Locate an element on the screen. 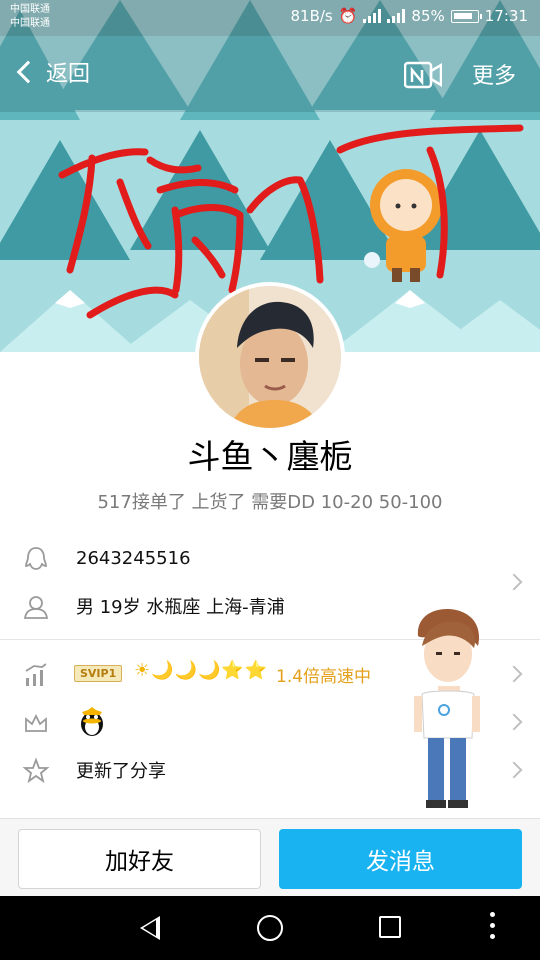 The height and width of the screenshot is (960, 540). avatar-photo is located at coordinates (270, 357).